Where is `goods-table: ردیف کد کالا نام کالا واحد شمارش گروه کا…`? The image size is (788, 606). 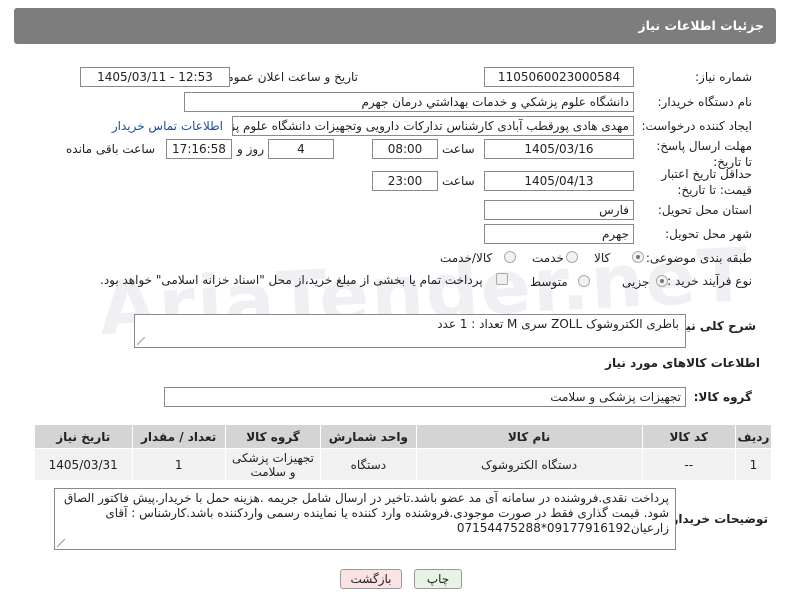
goods-table: ردیف کد کالا نام کالا واحد شمارش گروه کا… is located at coordinates (403, 452).